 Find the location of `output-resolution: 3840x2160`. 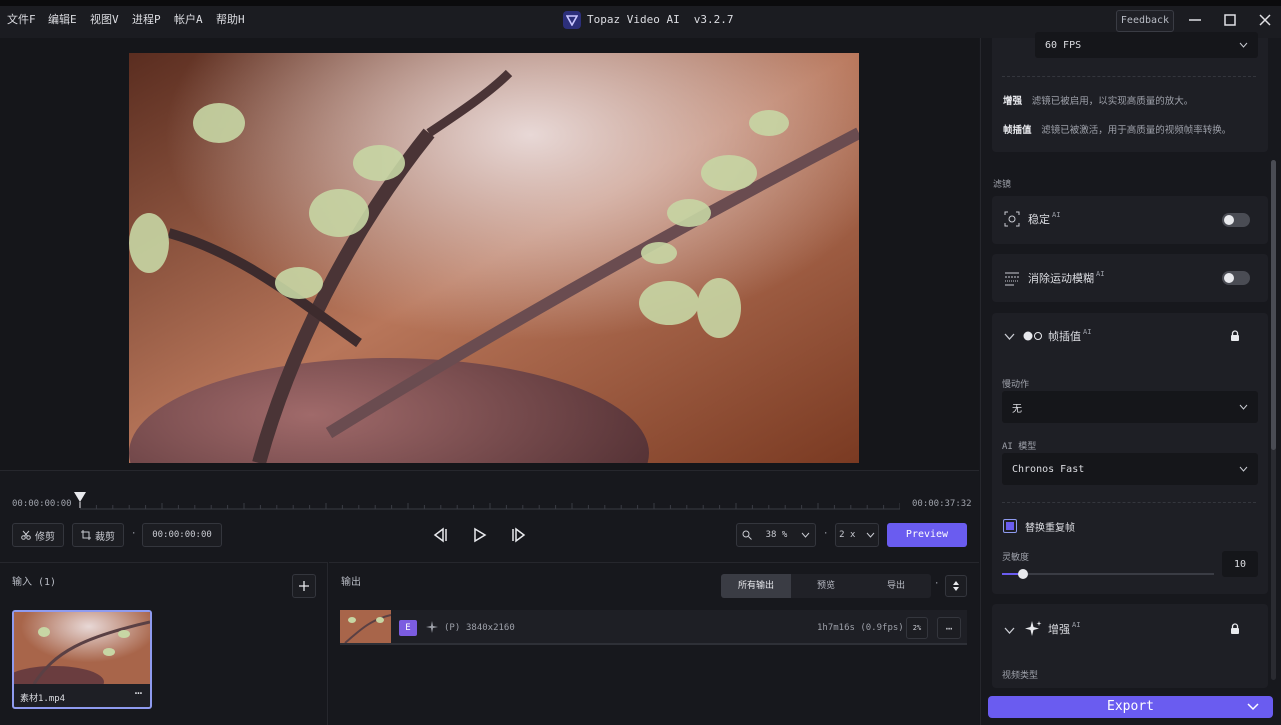

output-resolution: 3840x2160 is located at coordinates (490, 628).